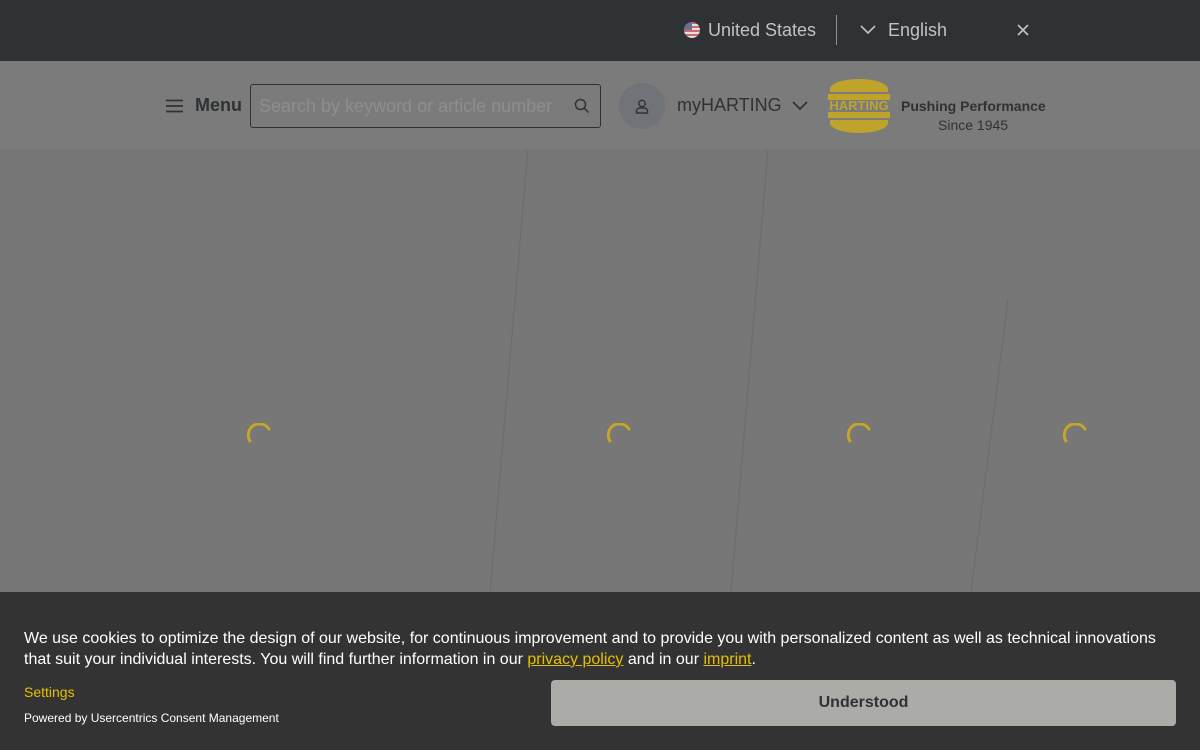 The width and height of the screenshot is (1200, 750). I want to click on svg-text: HARTING, so click(858, 105).